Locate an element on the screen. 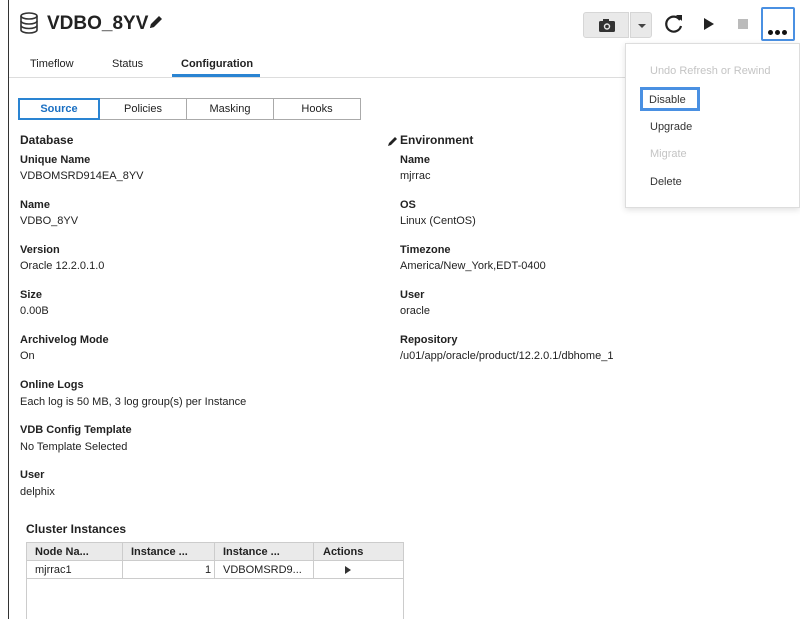  field-label: Size is located at coordinates (31, 295).